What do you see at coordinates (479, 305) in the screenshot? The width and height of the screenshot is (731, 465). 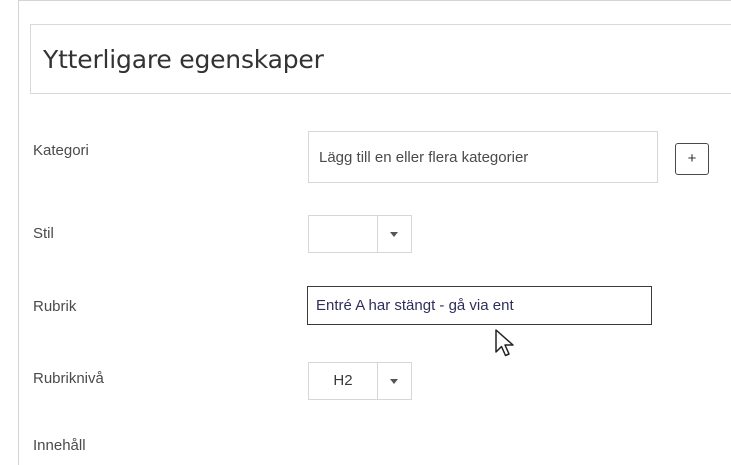 I see `heading-input` at bounding box center [479, 305].